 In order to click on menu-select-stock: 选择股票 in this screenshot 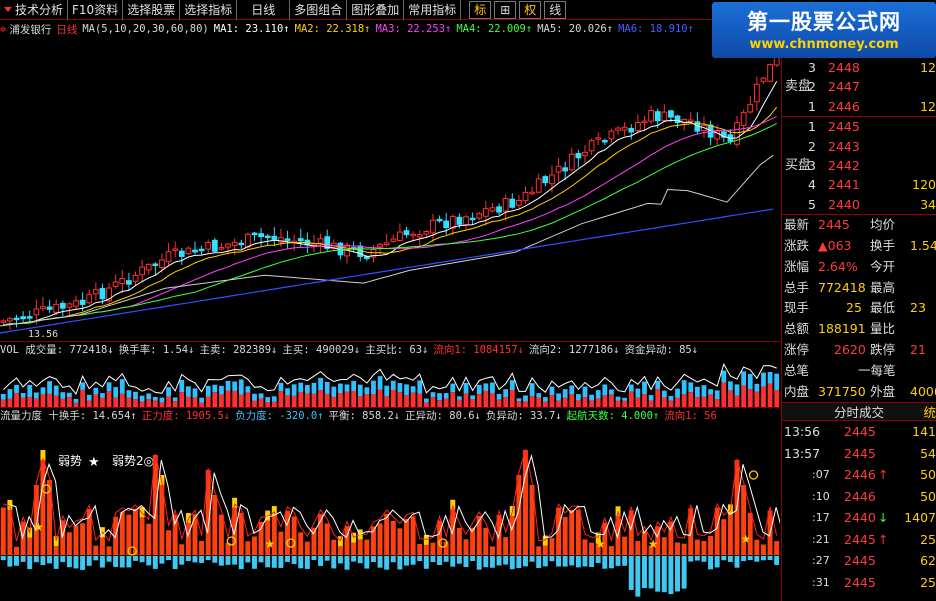, I will do `click(152, 10)`.